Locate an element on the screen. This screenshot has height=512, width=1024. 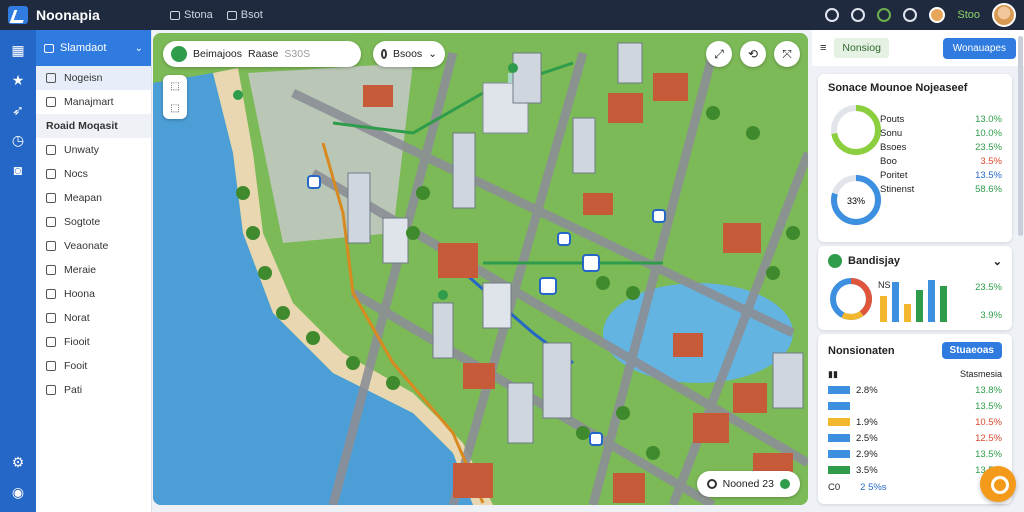
sort-icon: ▮▮ is located at coordinates (833, 374).